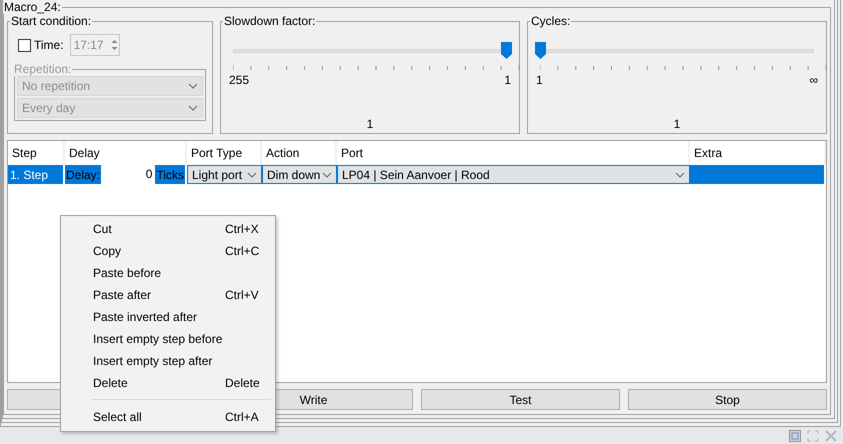 This screenshot has width=843, height=444. What do you see at coordinates (36, 174) in the screenshot?
I see `step-cell: 1. Step` at bounding box center [36, 174].